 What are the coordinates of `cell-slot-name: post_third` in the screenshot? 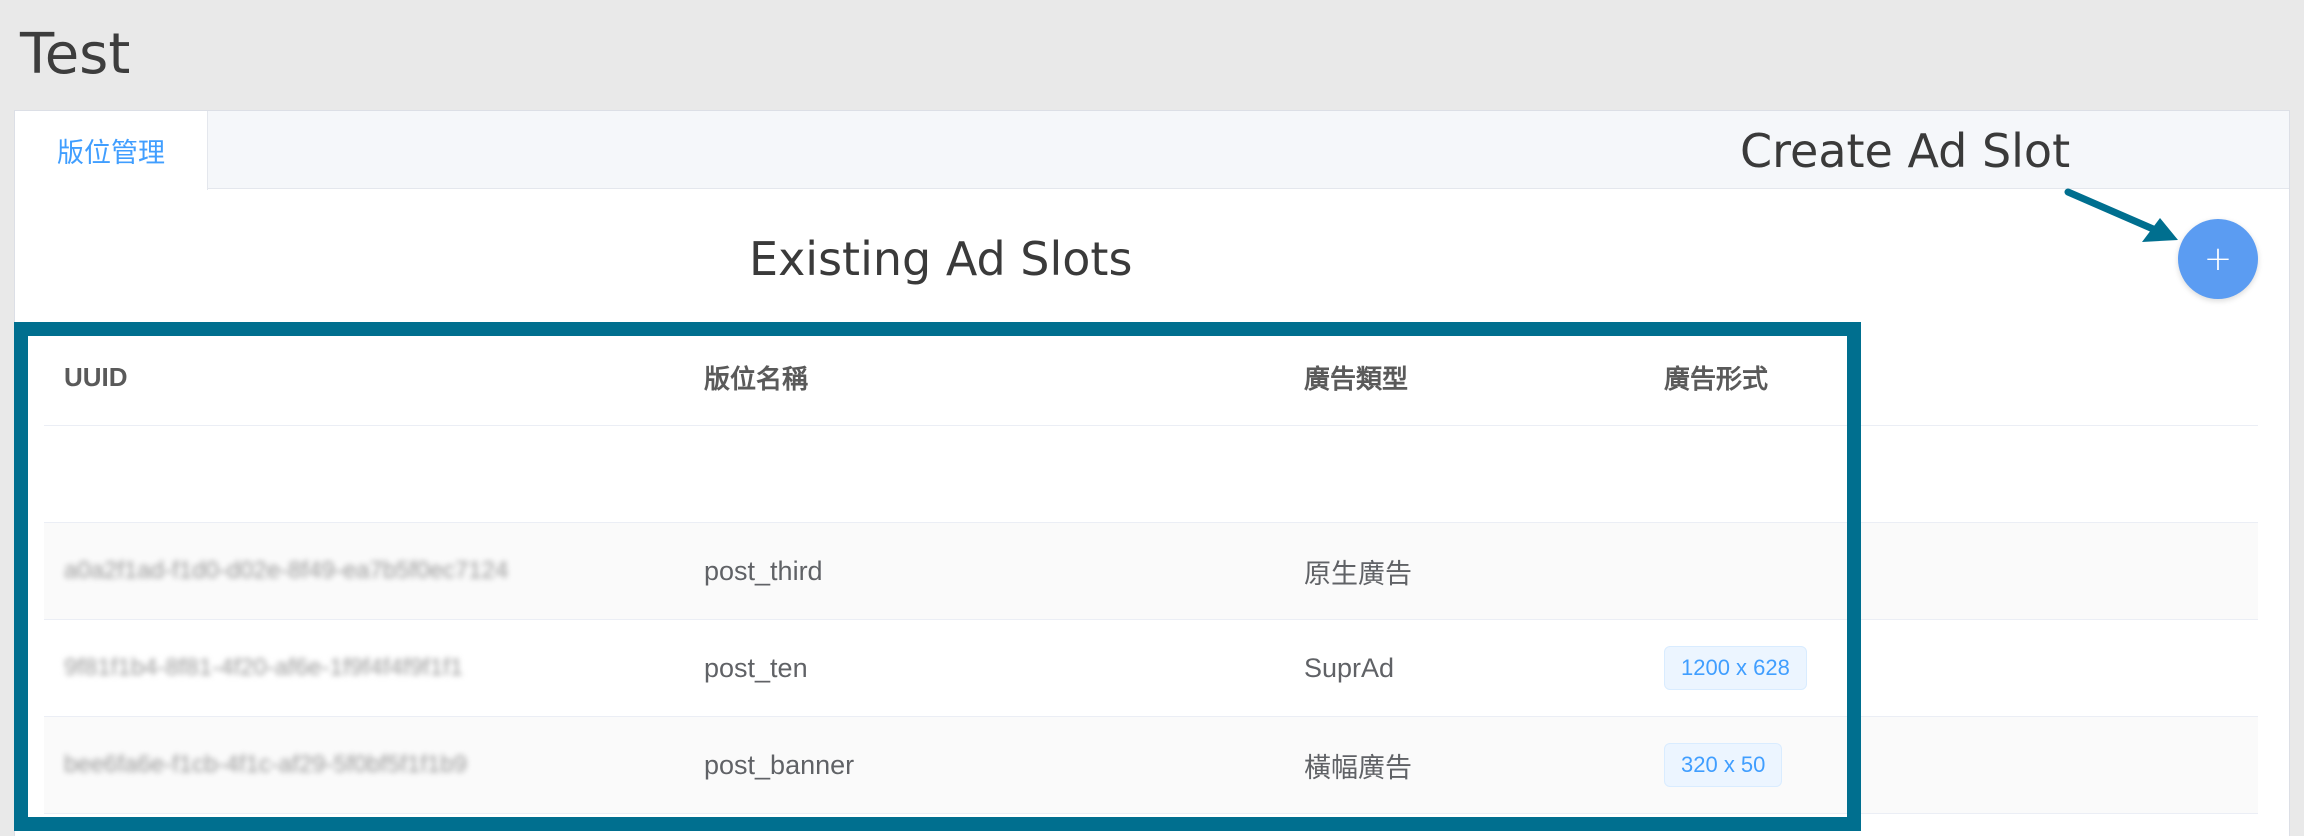 It's located at (763, 570).